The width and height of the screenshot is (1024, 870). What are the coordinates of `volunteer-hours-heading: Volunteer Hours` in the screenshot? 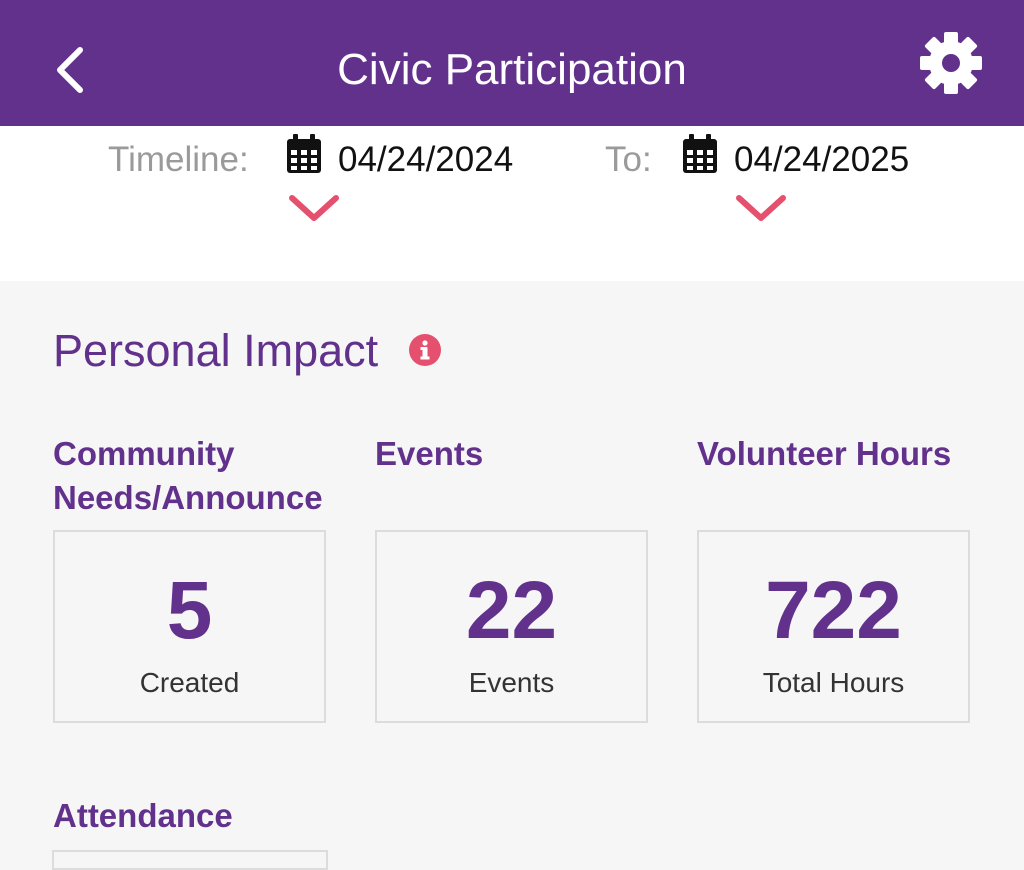 It's located at (824, 453).